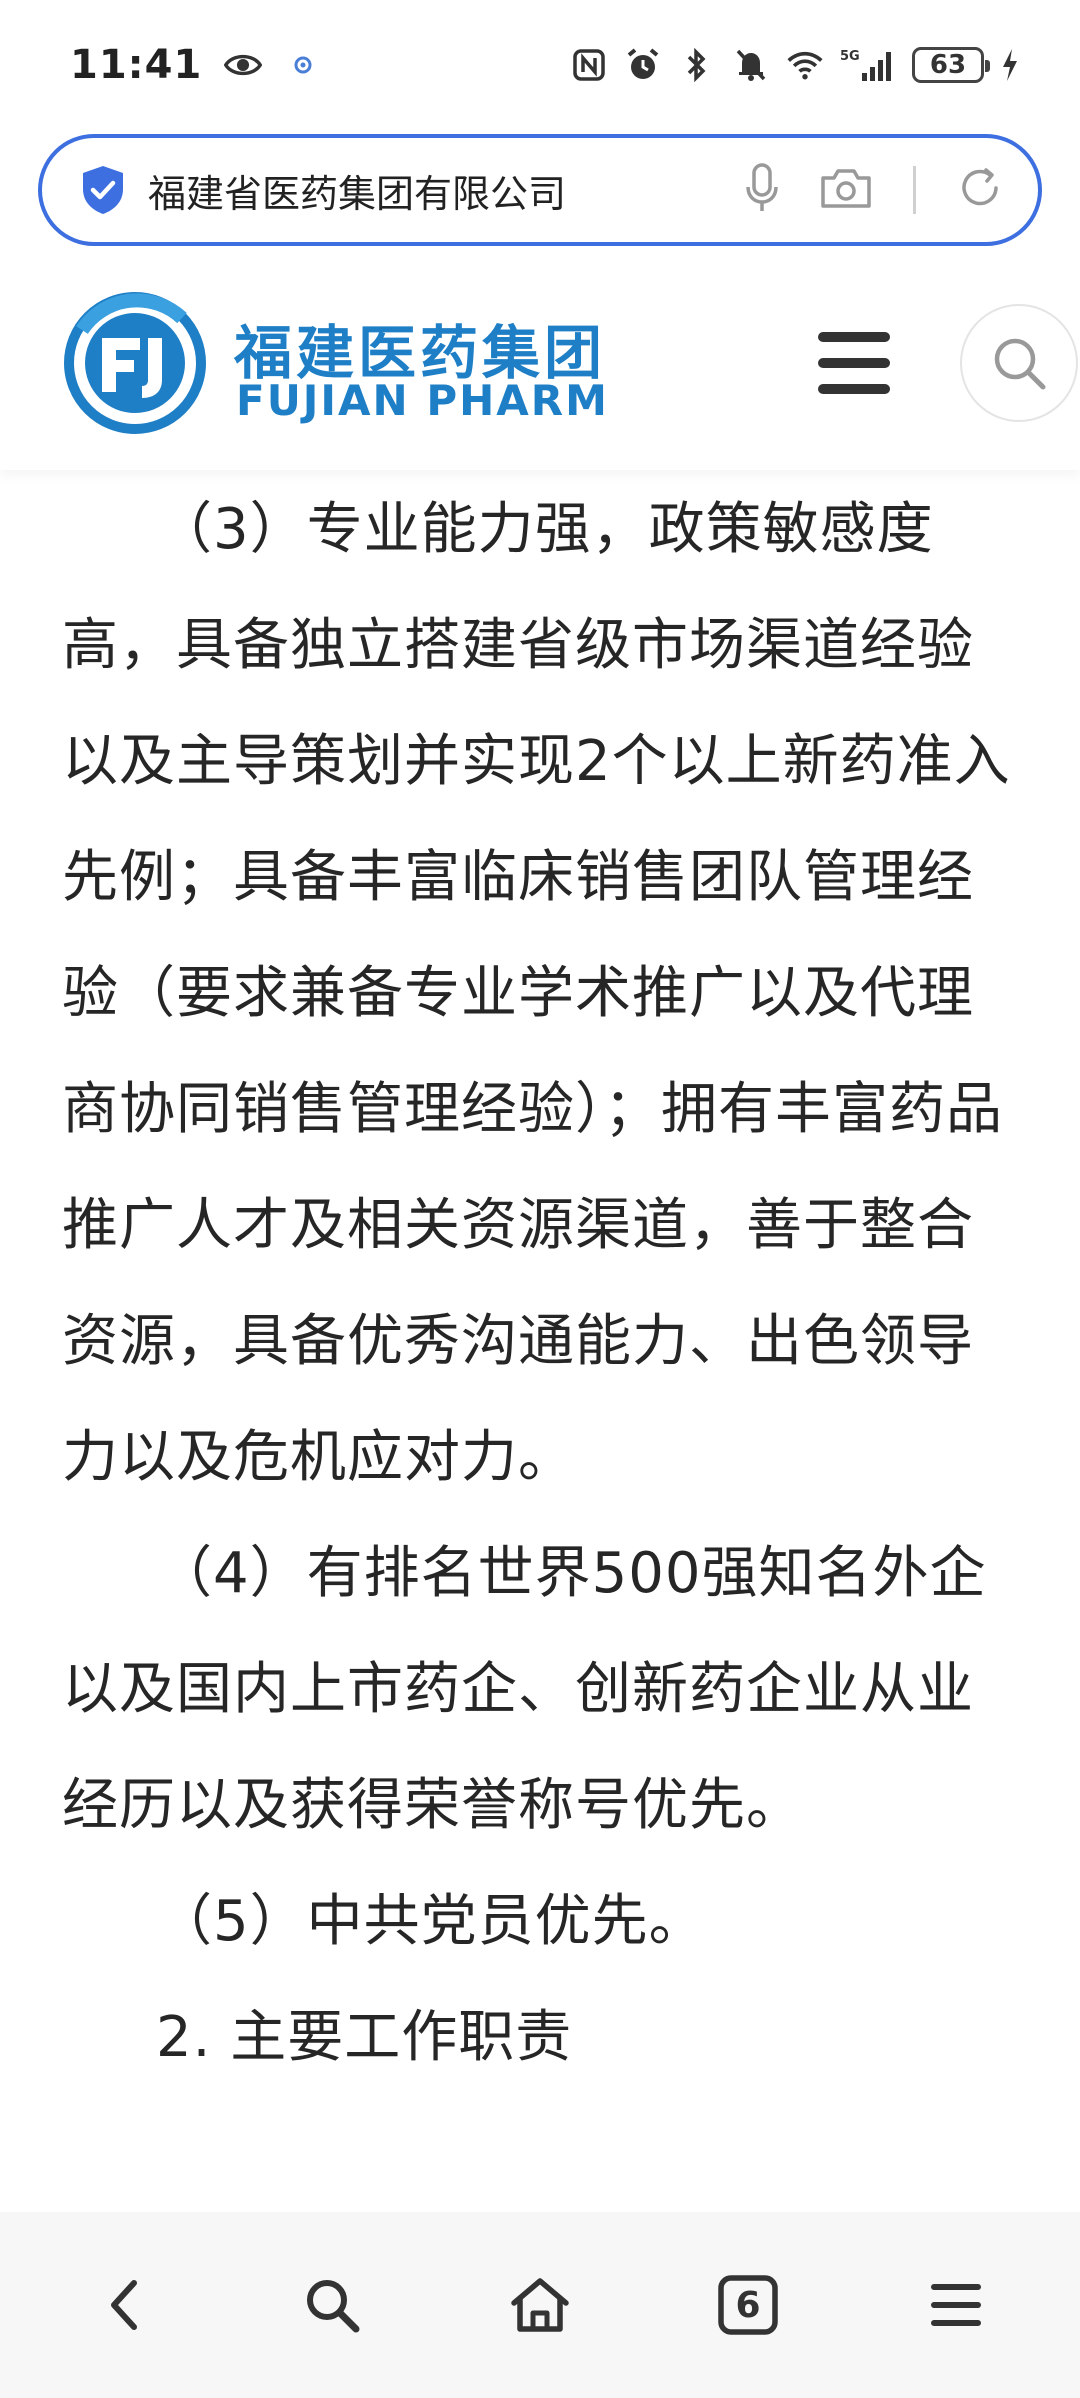 Image resolution: width=1080 pixels, height=2398 pixels. I want to click on microphone-icon, so click(762, 190).